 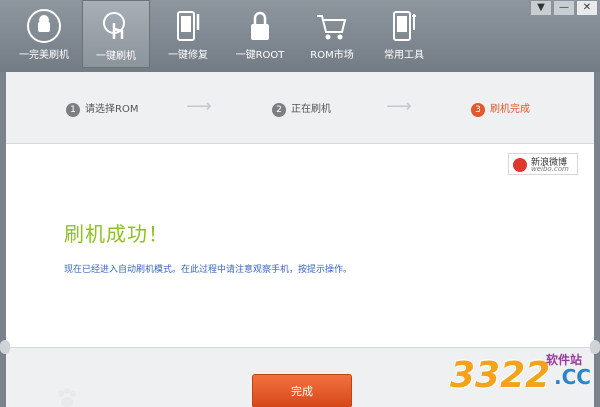 What do you see at coordinates (260, 25) in the screenshot?
I see `padlock-icon` at bounding box center [260, 25].